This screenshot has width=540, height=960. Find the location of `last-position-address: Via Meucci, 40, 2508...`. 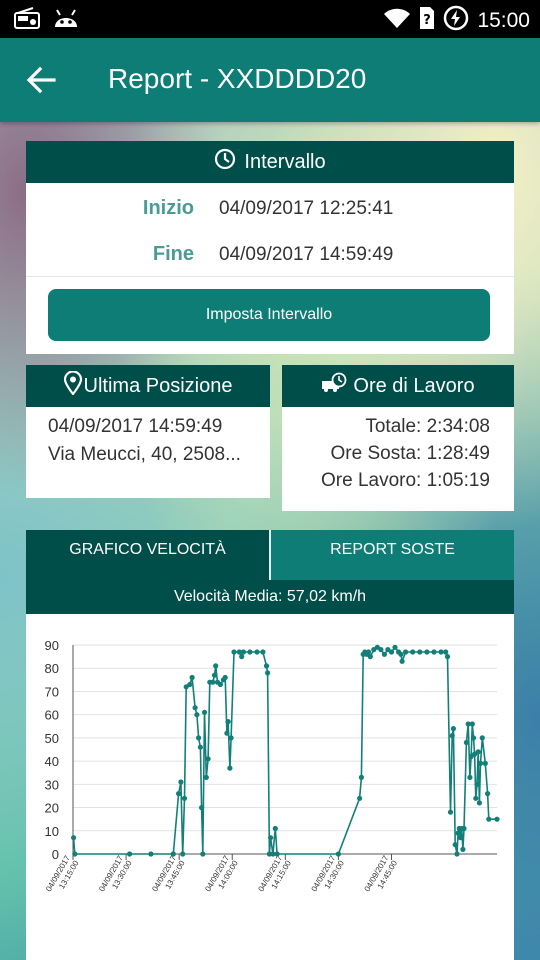

last-position-address: Via Meucci, 40, 2508... is located at coordinates (144, 454).